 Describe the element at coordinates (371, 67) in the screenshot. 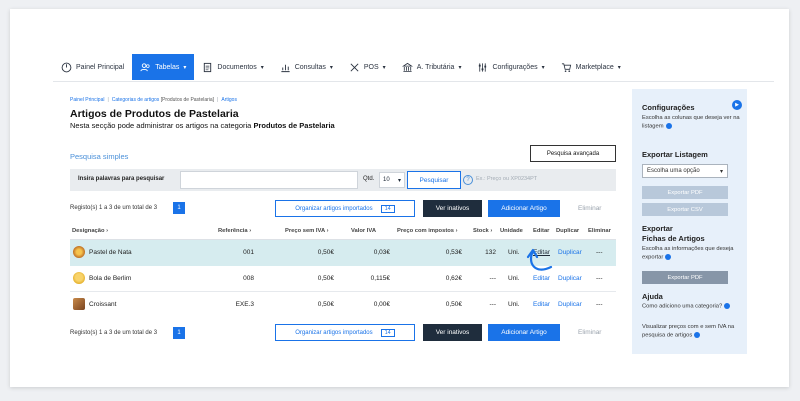

I see `nav-label: POS` at that location.